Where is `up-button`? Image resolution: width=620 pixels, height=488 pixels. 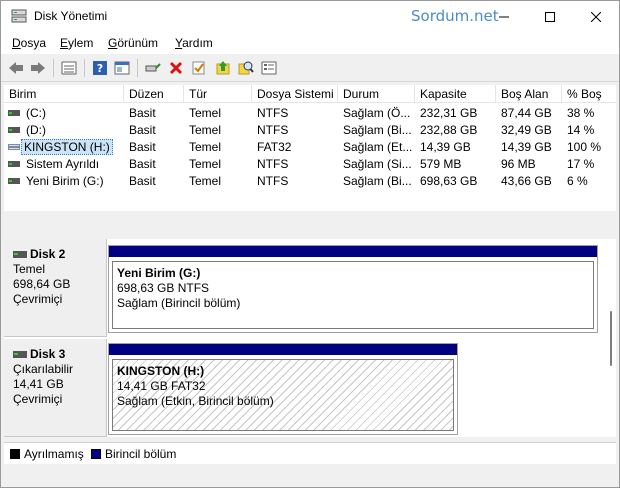
up-button is located at coordinates (223, 68).